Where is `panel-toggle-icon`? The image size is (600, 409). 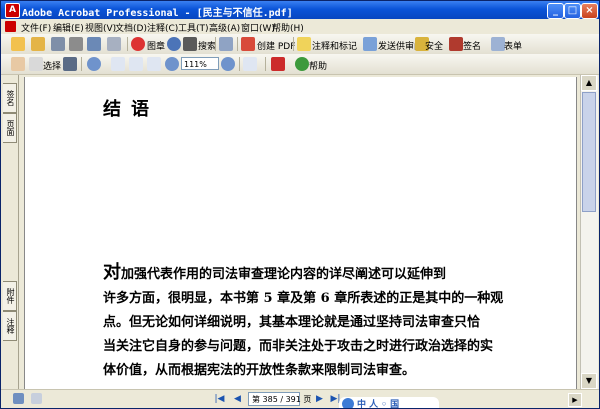
panel-toggle-icon is located at coordinates (18, 398).